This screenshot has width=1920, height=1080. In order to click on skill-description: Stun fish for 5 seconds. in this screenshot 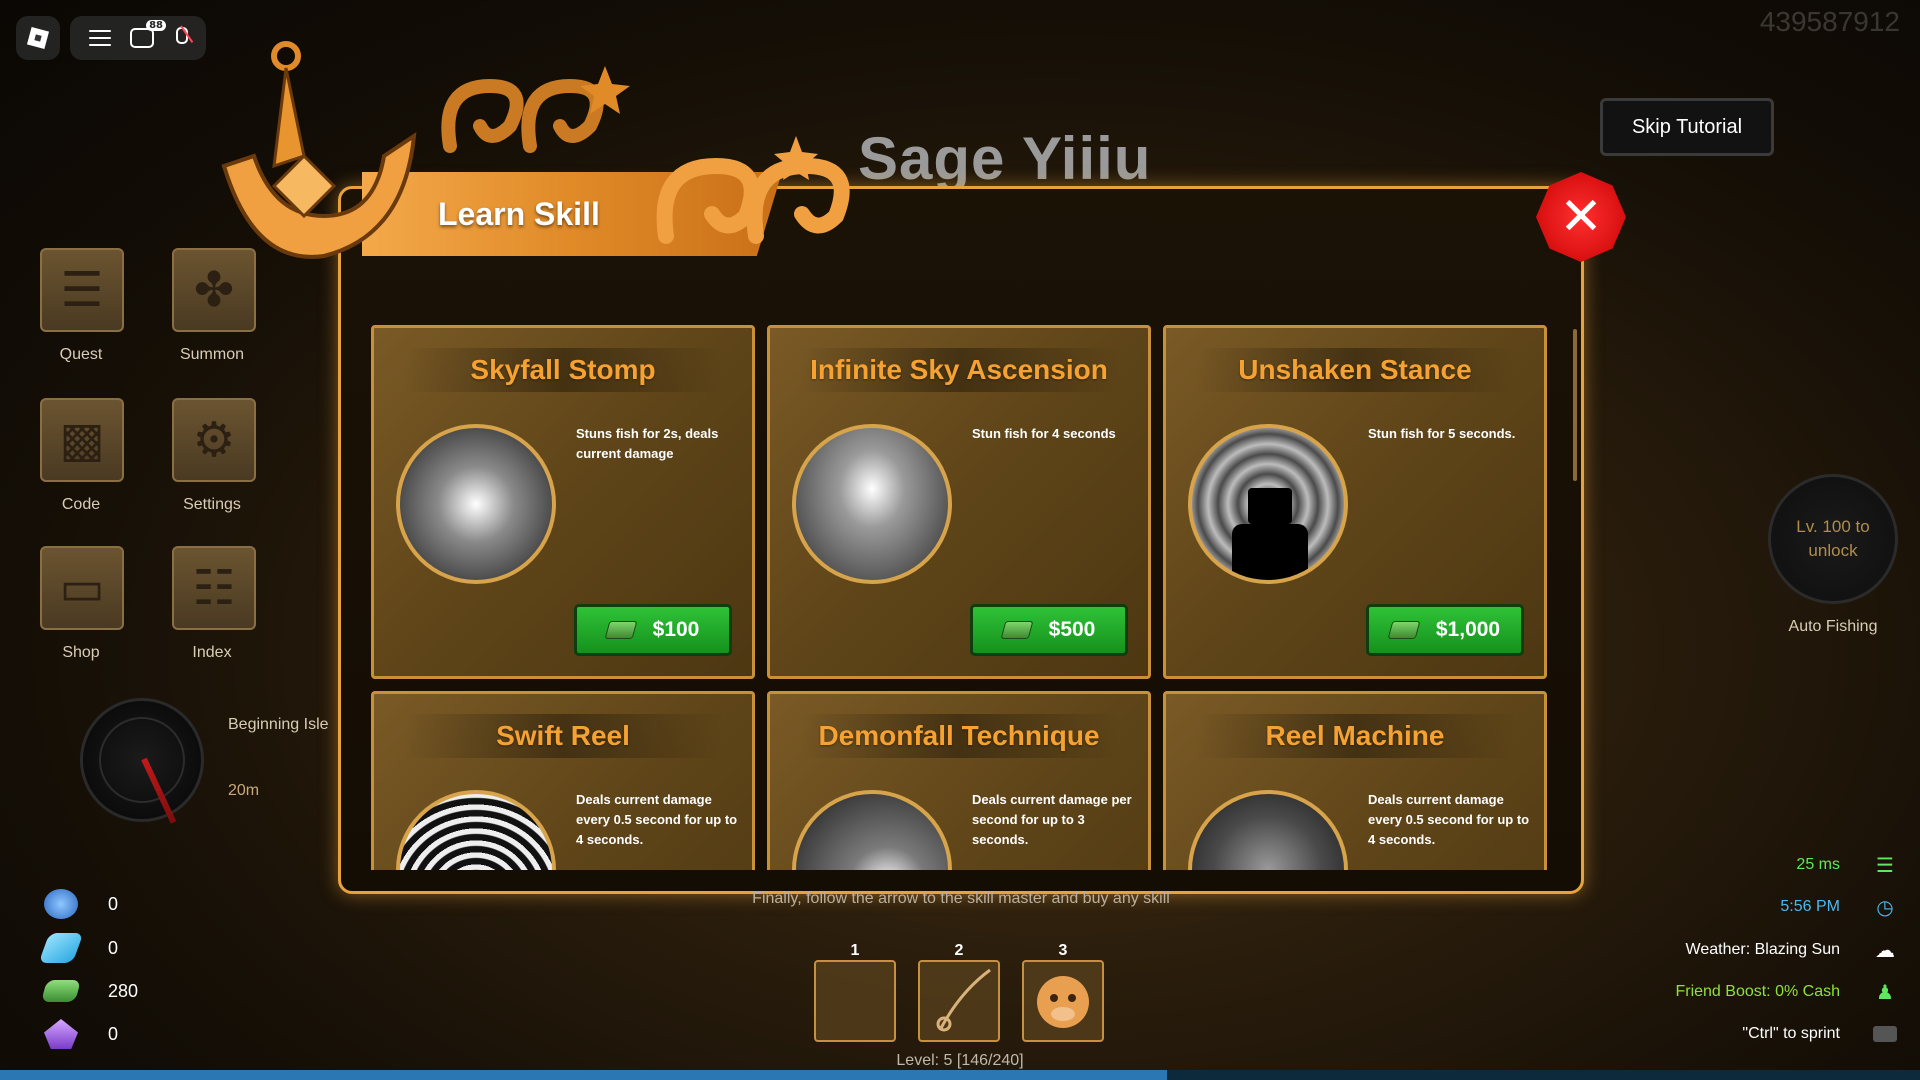, I will do `click(1442, 433)`.